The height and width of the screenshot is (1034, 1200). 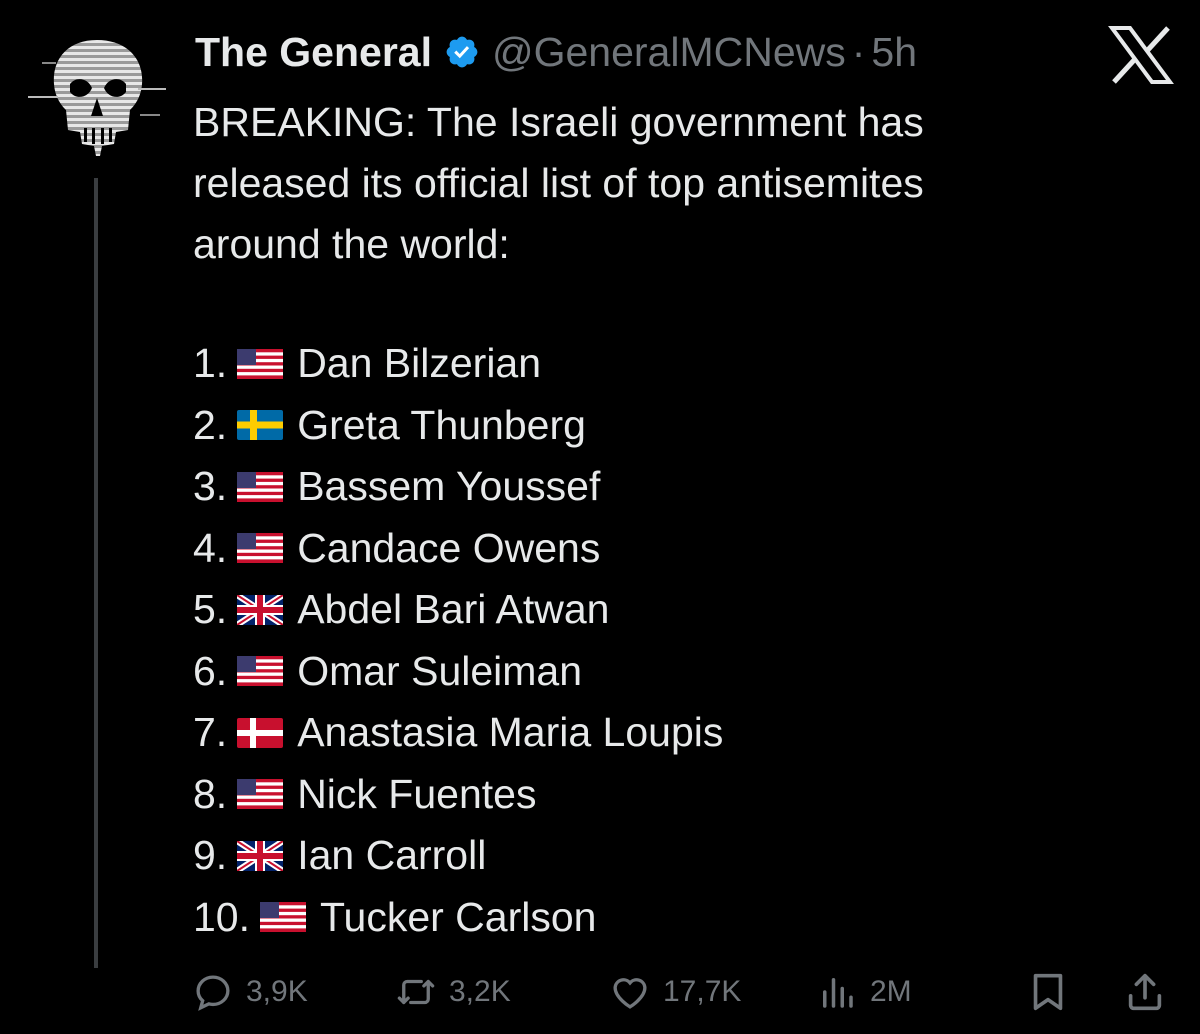 I want to click on list-name: Tucker Carlson, so click(x=458, y=916).